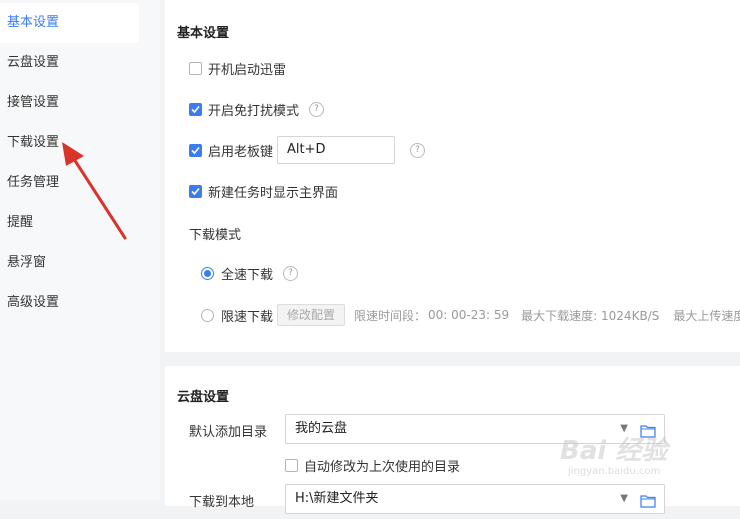 This screenshot has height=519, width=740. I want to click on watermark-url: jingyan.baidu.com, so click(614, 471).